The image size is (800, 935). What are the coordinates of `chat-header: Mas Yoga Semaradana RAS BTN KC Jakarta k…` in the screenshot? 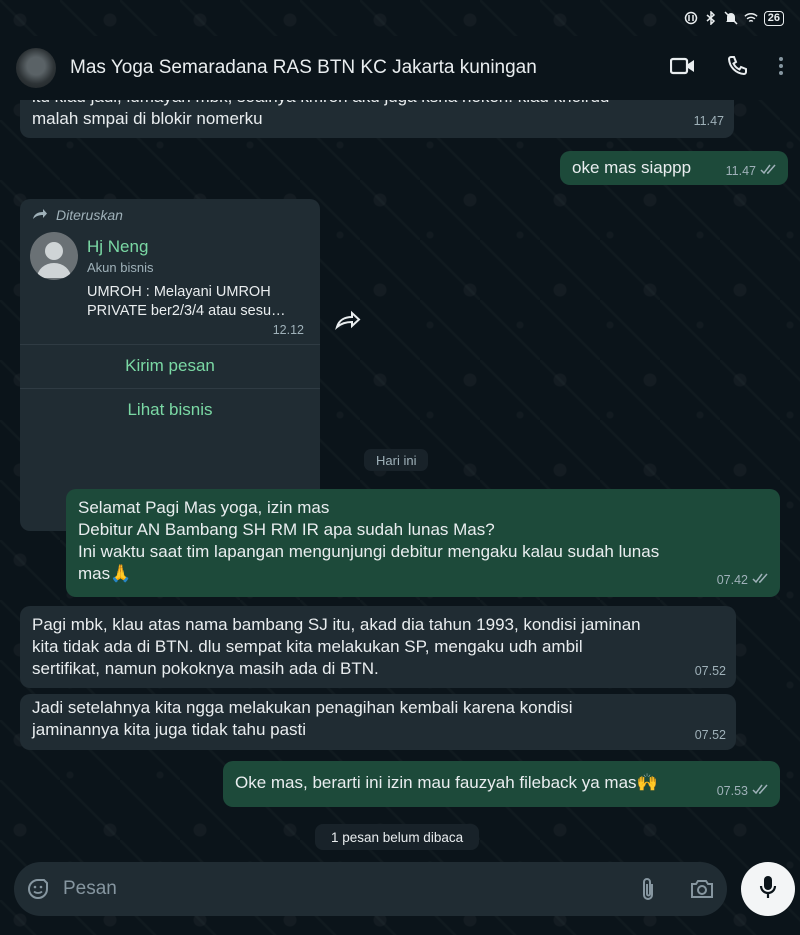 It's located at (400, 68).